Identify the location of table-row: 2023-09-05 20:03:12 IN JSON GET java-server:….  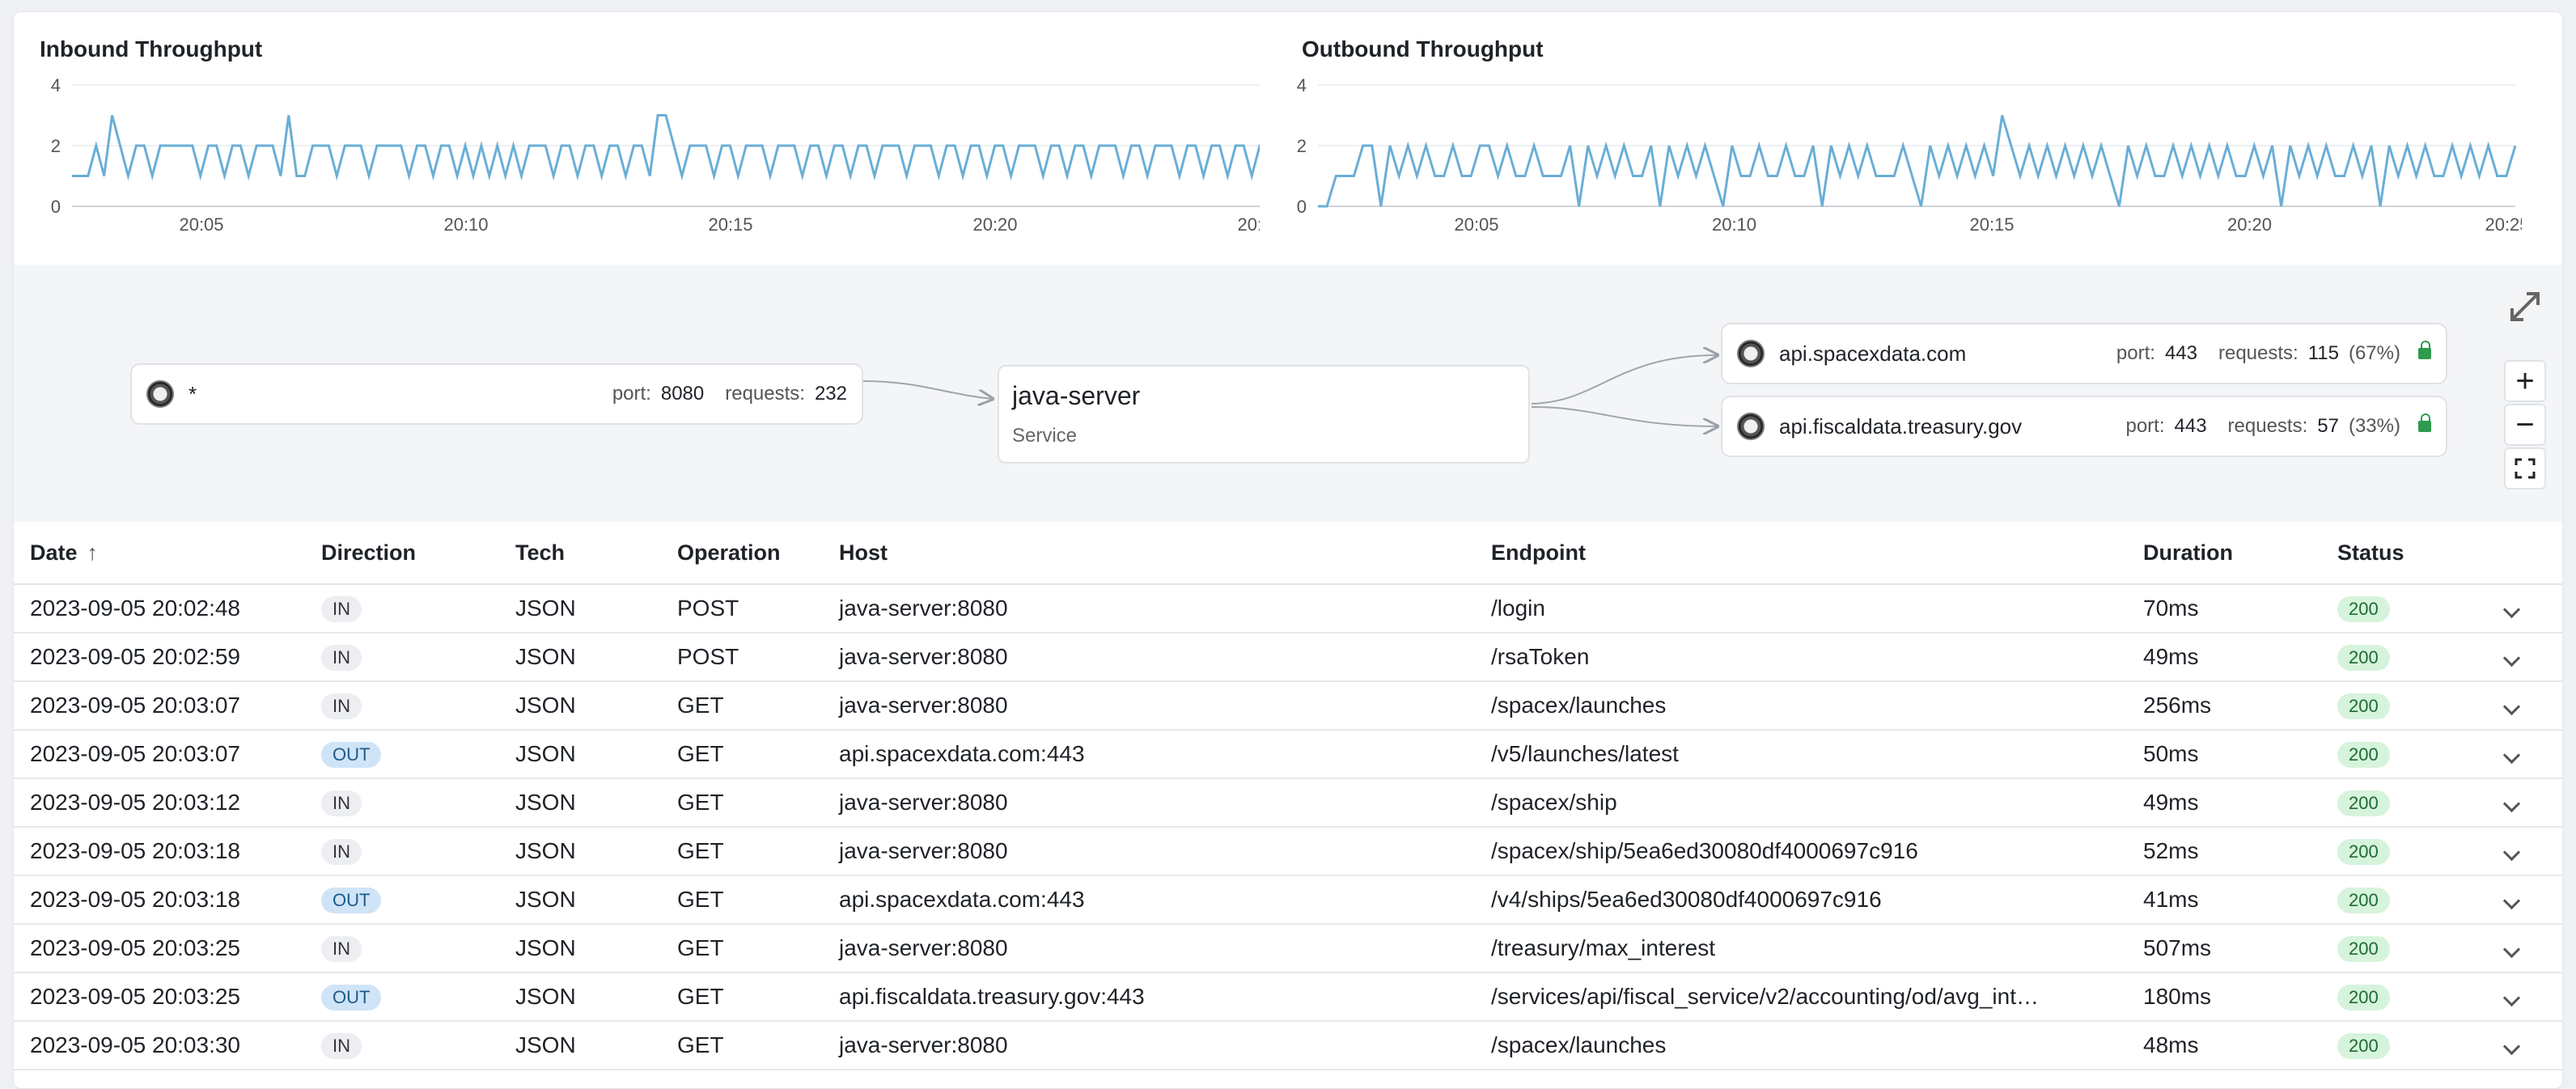
(1288, 803).